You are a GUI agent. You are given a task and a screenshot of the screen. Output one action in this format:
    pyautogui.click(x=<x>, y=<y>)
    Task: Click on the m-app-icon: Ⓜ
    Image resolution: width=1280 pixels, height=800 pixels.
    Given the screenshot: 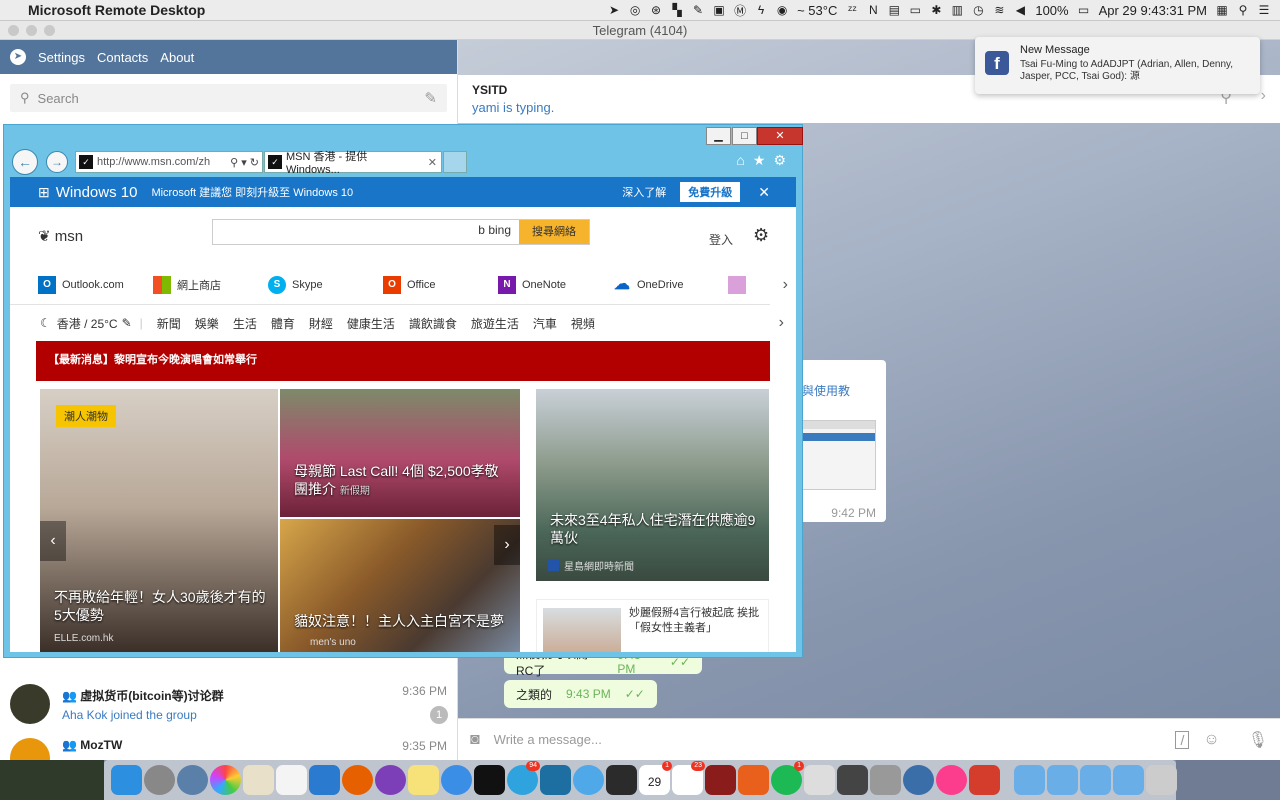 What is the action you would take?
    pyautogui.click(x=740, y=10)
    